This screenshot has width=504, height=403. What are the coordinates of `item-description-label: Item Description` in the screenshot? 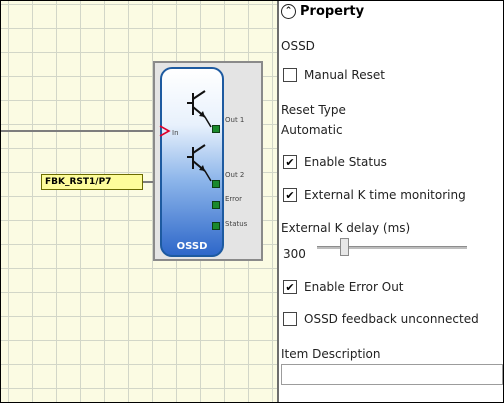 It's located at (331, 354).